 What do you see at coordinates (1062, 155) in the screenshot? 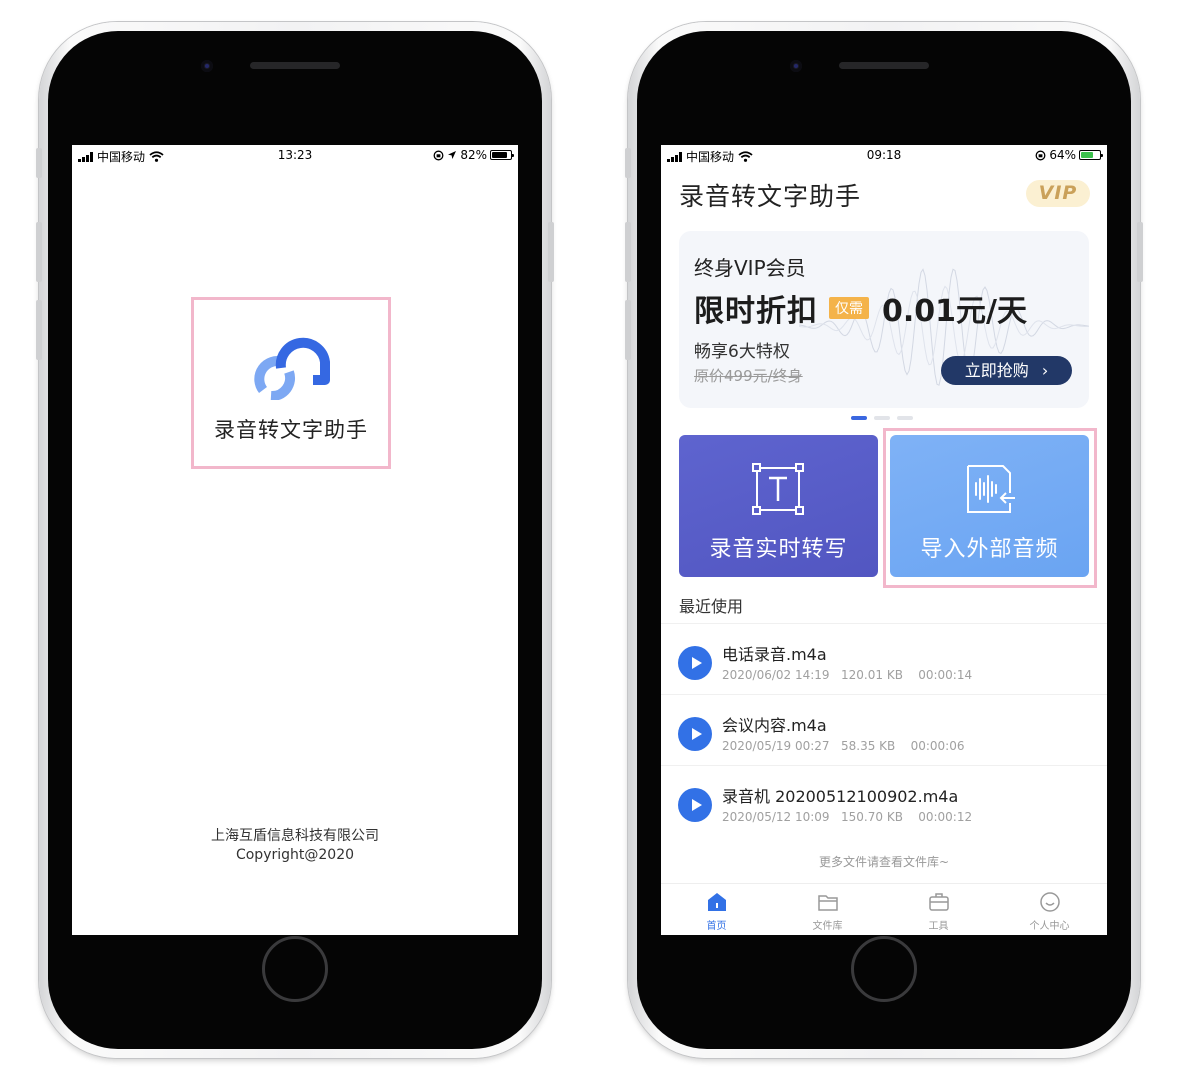
I see `battery-percent: 64%` at bounding box center [1062, 155].